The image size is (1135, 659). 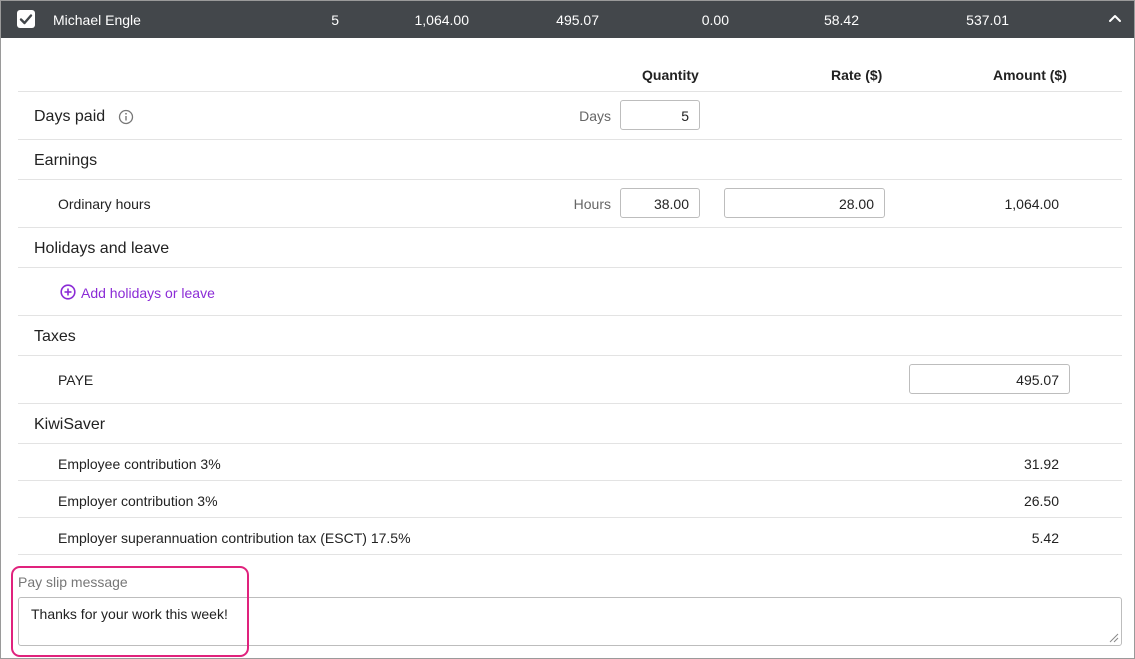 I want to click on employer-contribution-label: Employer contribution 3%, so click(x=138, y=501).